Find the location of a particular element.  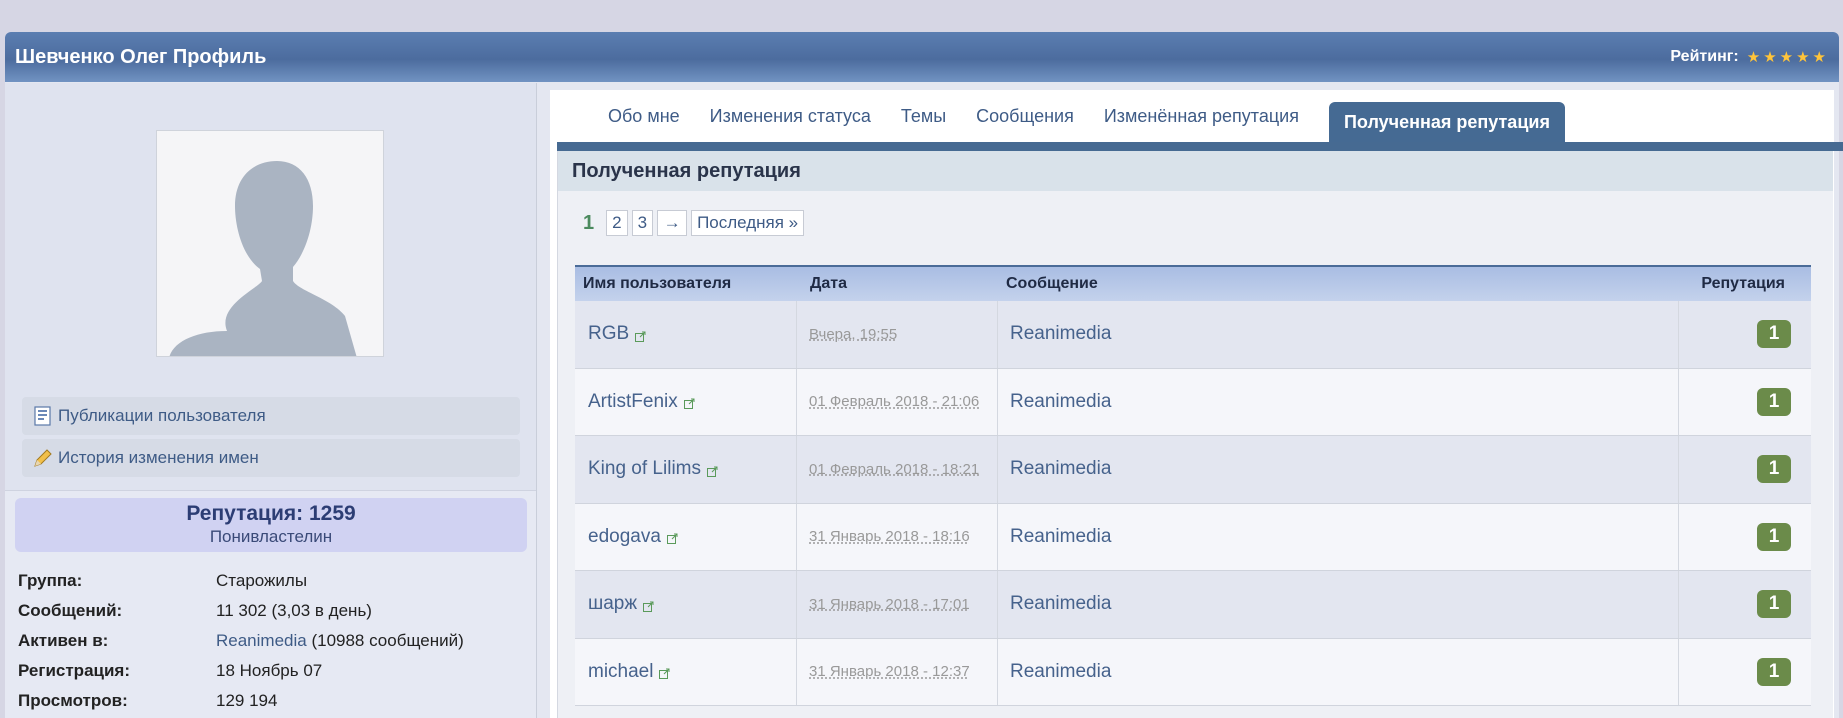

cell-user: ArtistFenix is located at coordinates (686, 401).